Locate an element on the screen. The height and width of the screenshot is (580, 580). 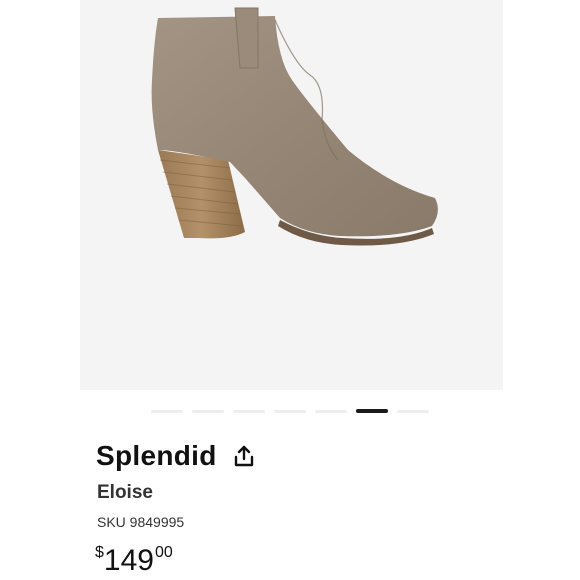
price-cents: 00 is located at coordinates (163, 552).